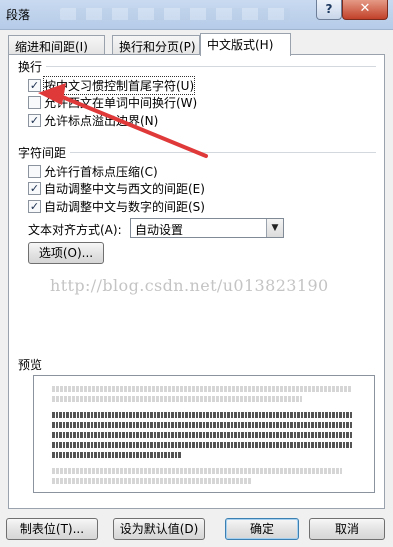 The image size is (393, 547). I want to click on chevron-down-icon: ▼, so click(274, 228).